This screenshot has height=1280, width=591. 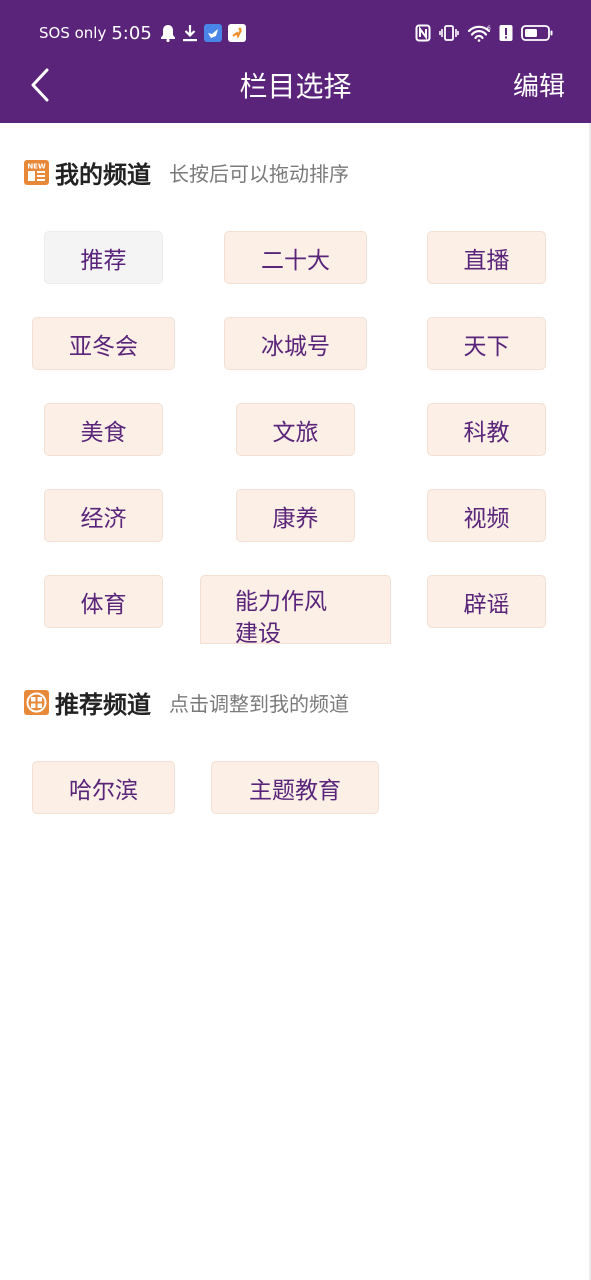 I want to click on channel-chip-kejiao: 科教, so click(x=486, y=429).